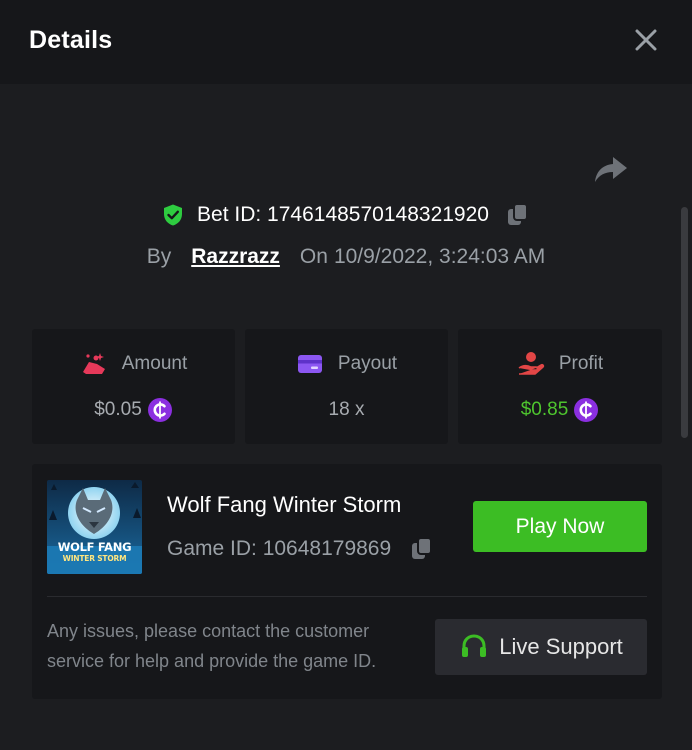  I want to click on payout-value: 18 x, so click(346, 409).